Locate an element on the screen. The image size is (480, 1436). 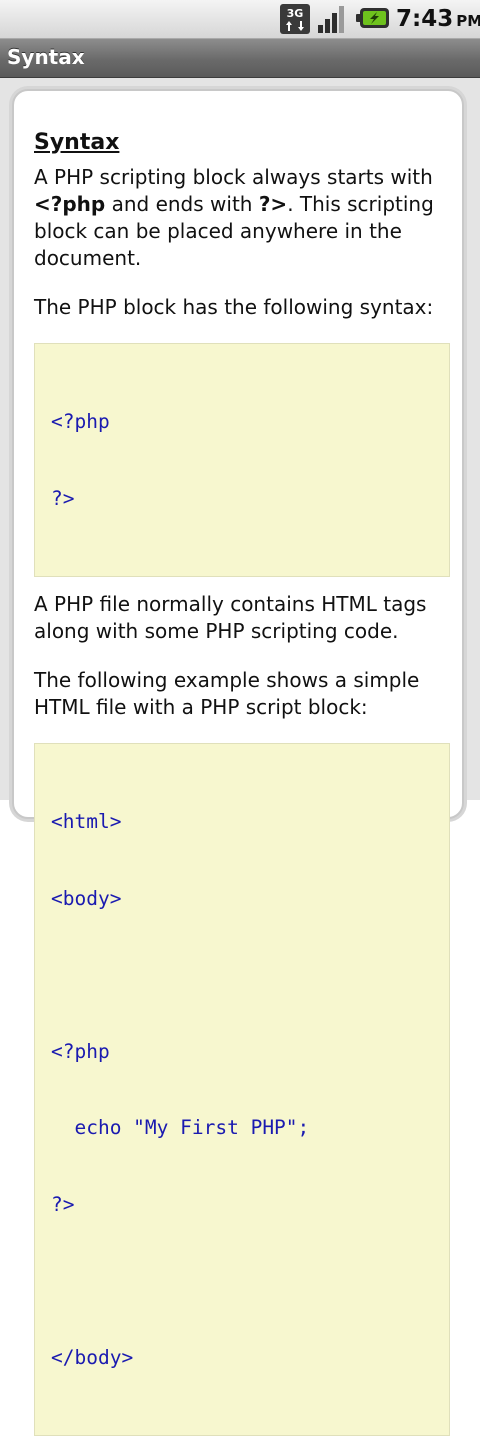
intro-text-1: A PHP scripting block always starts with is located at coordinates (233, 177).